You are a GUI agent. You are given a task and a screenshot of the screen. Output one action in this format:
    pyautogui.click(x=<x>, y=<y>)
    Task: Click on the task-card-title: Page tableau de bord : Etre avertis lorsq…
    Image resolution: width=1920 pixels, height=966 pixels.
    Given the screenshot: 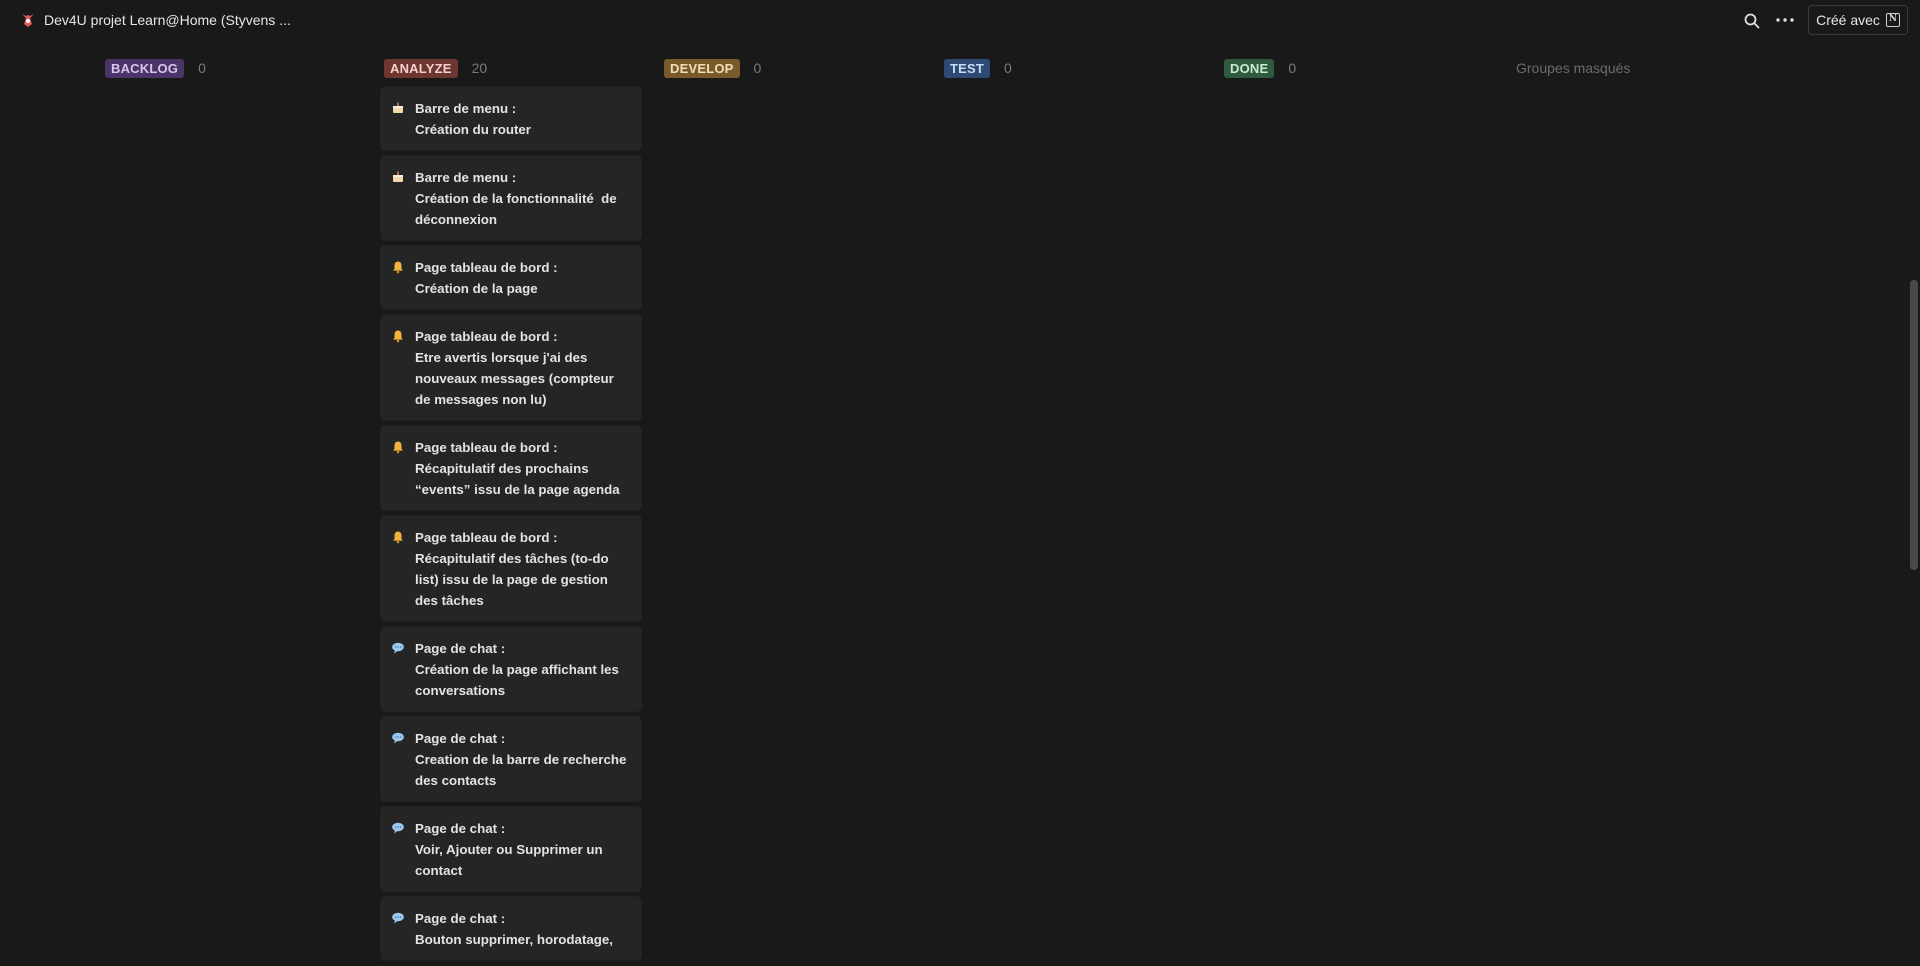 What is the action you would take?
    pyautogui.click(x=514, y=368)
    